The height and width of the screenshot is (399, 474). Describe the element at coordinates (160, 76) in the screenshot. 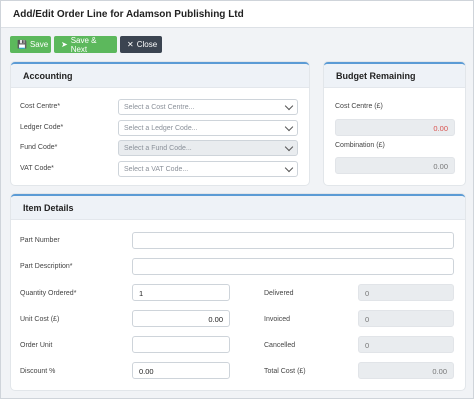

I see `accounting-panel-header: Accounting` at that location.